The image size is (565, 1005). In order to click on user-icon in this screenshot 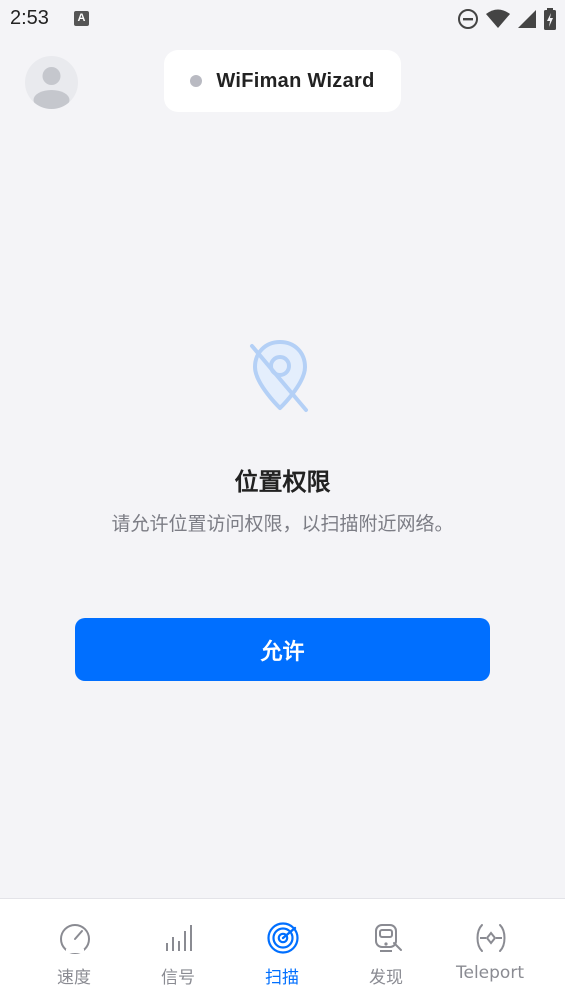, I will do `click(51, 88)`.